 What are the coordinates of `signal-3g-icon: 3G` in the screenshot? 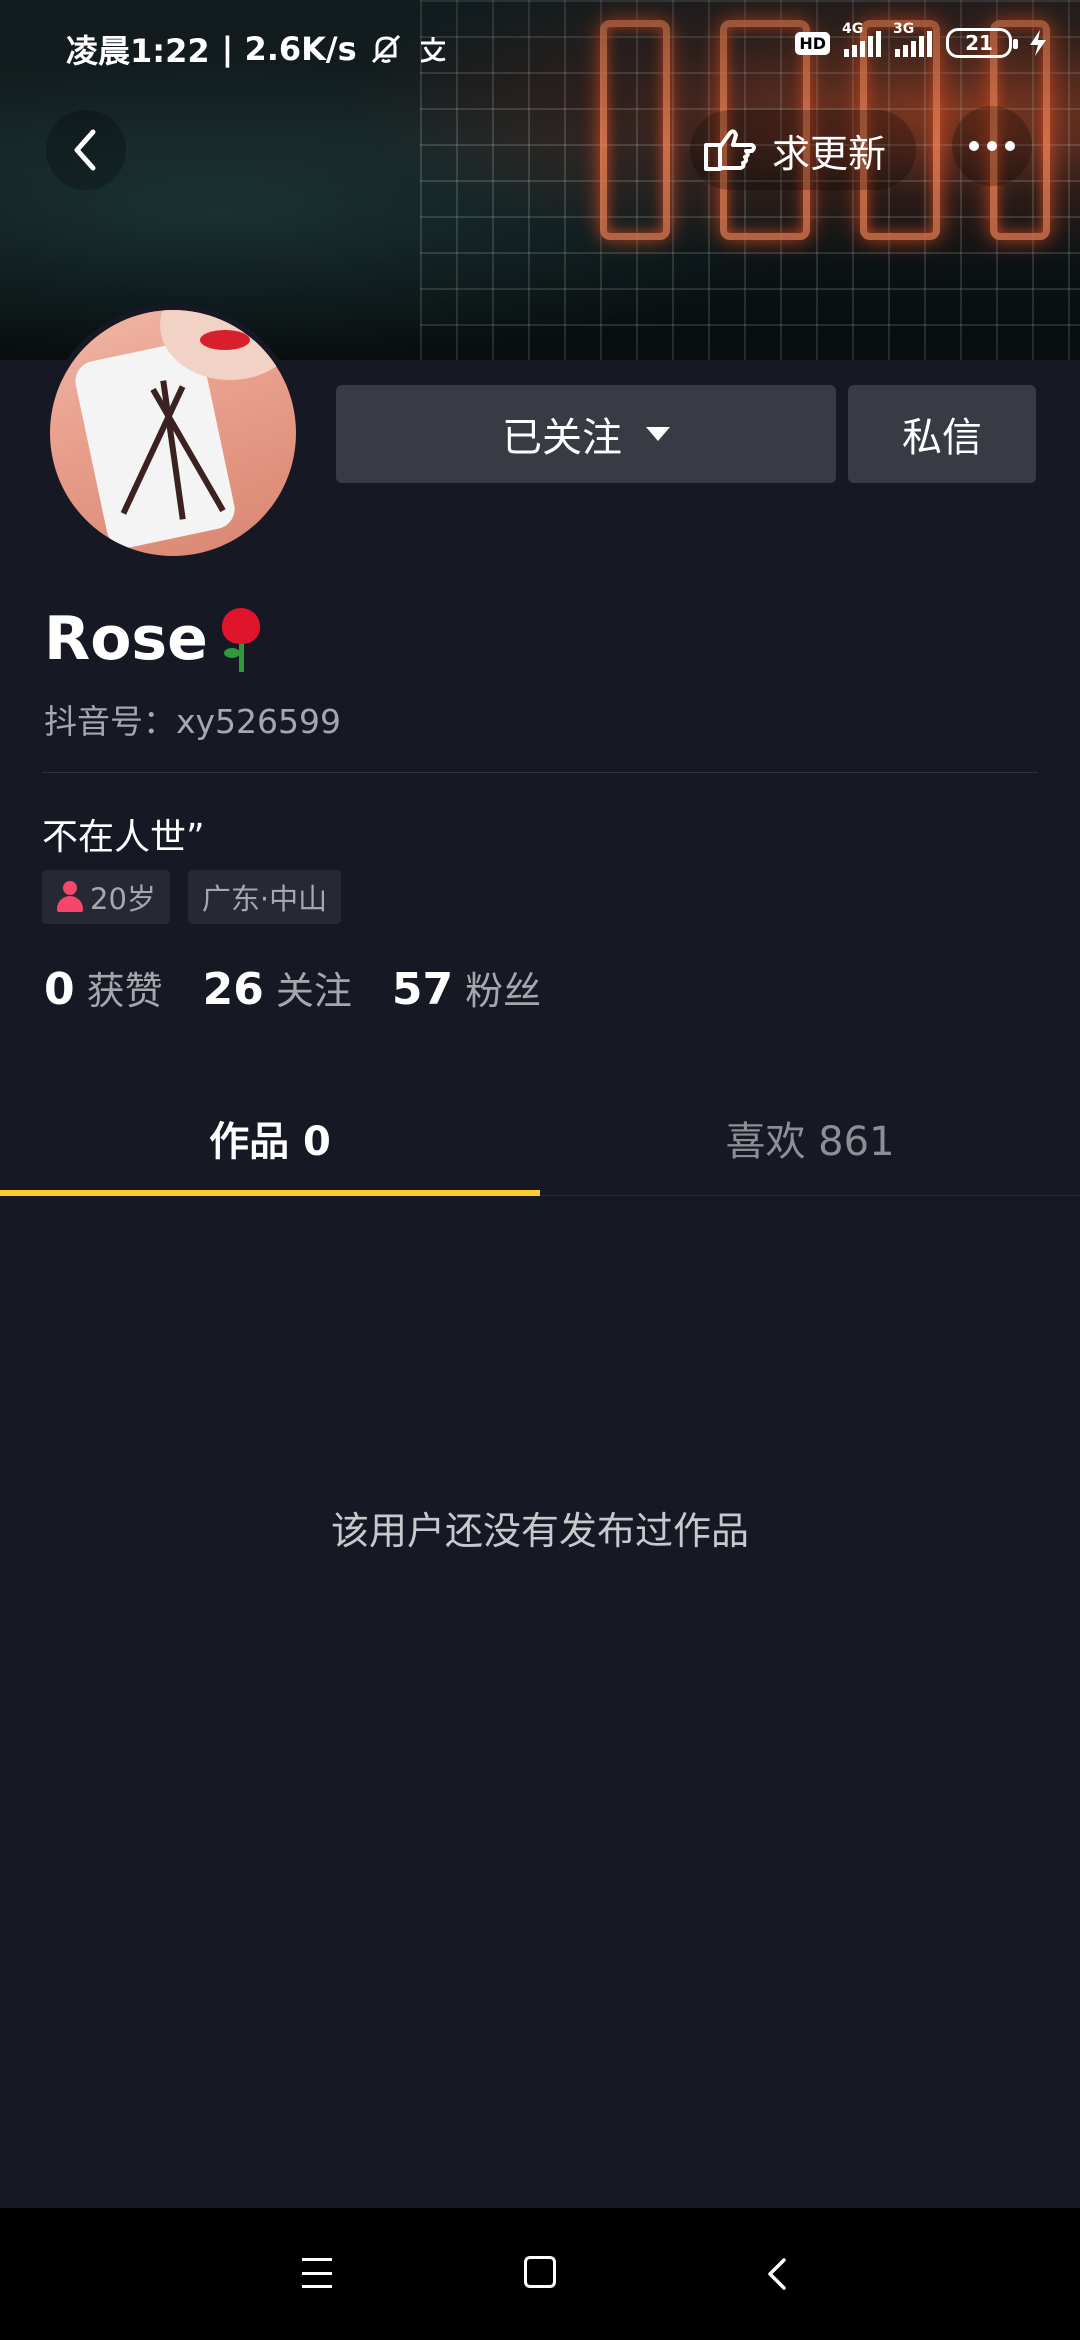 It's located at (912, 39).